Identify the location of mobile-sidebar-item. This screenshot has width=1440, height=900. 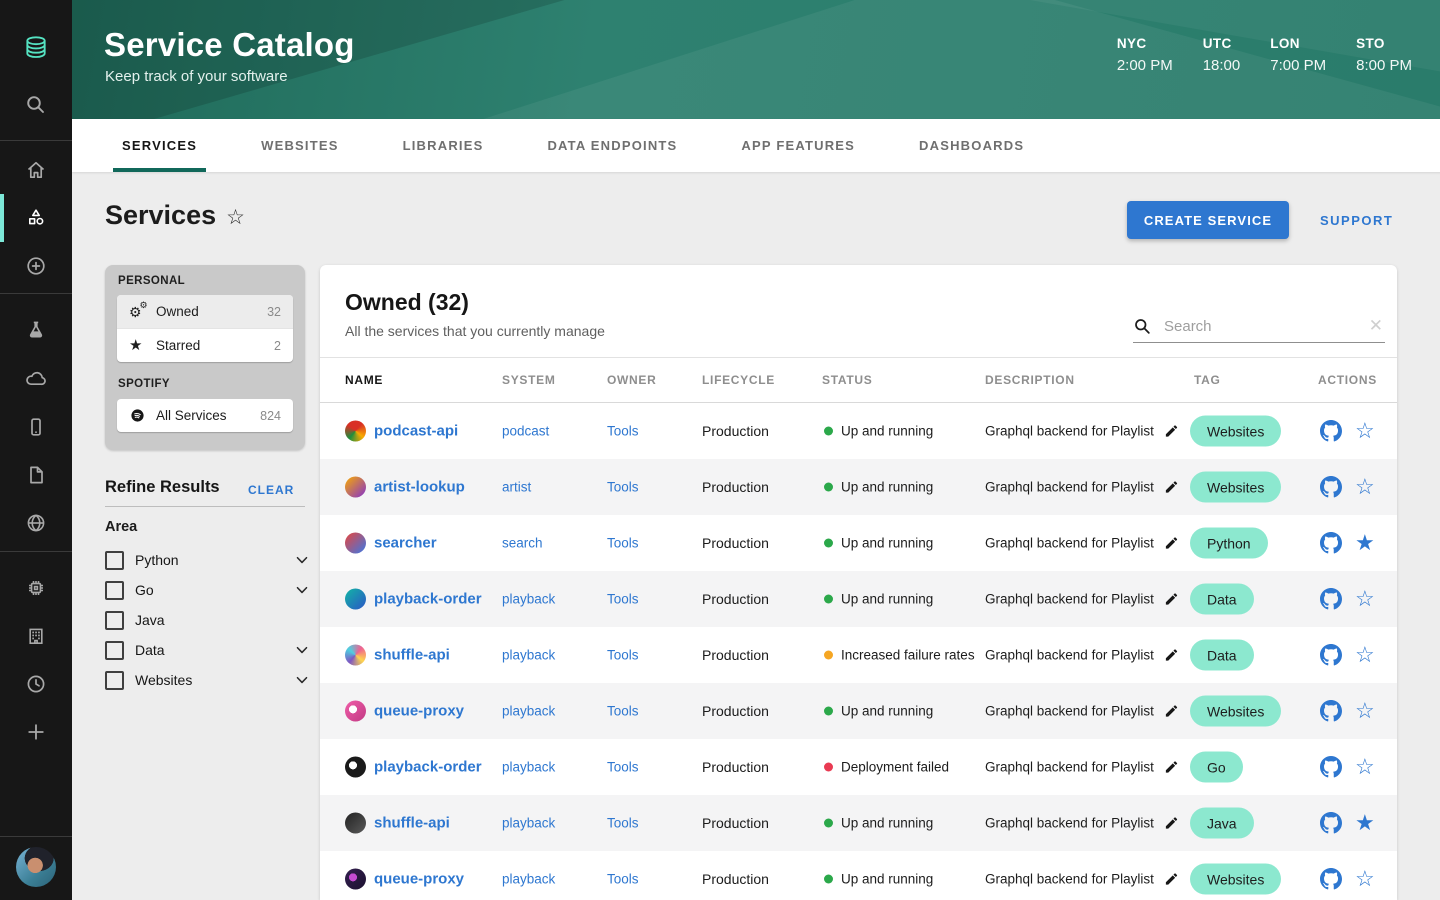
(36, 427).